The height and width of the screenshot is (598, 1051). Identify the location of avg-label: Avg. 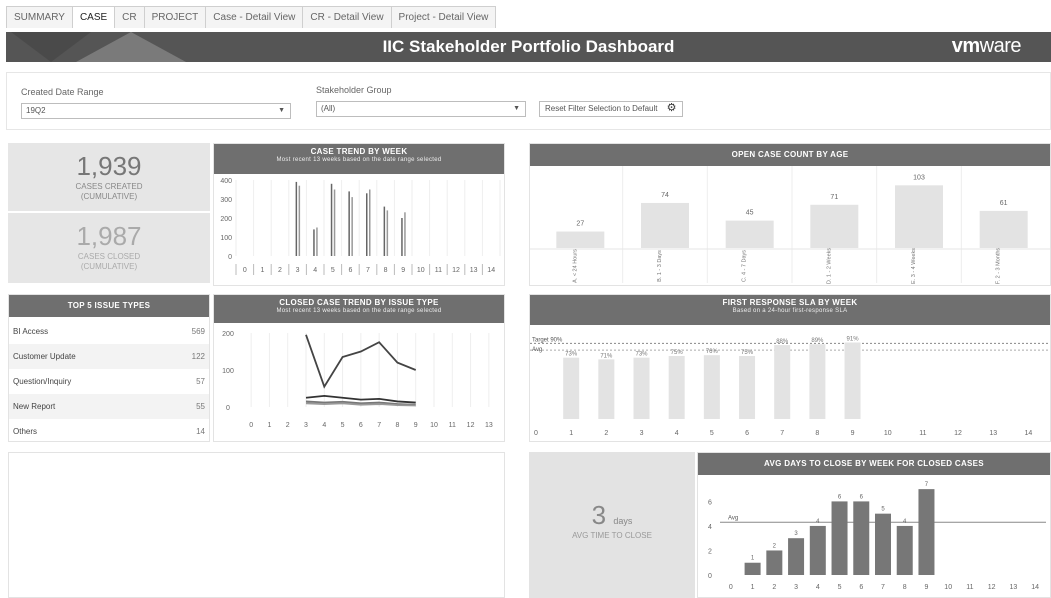
(537, 350).